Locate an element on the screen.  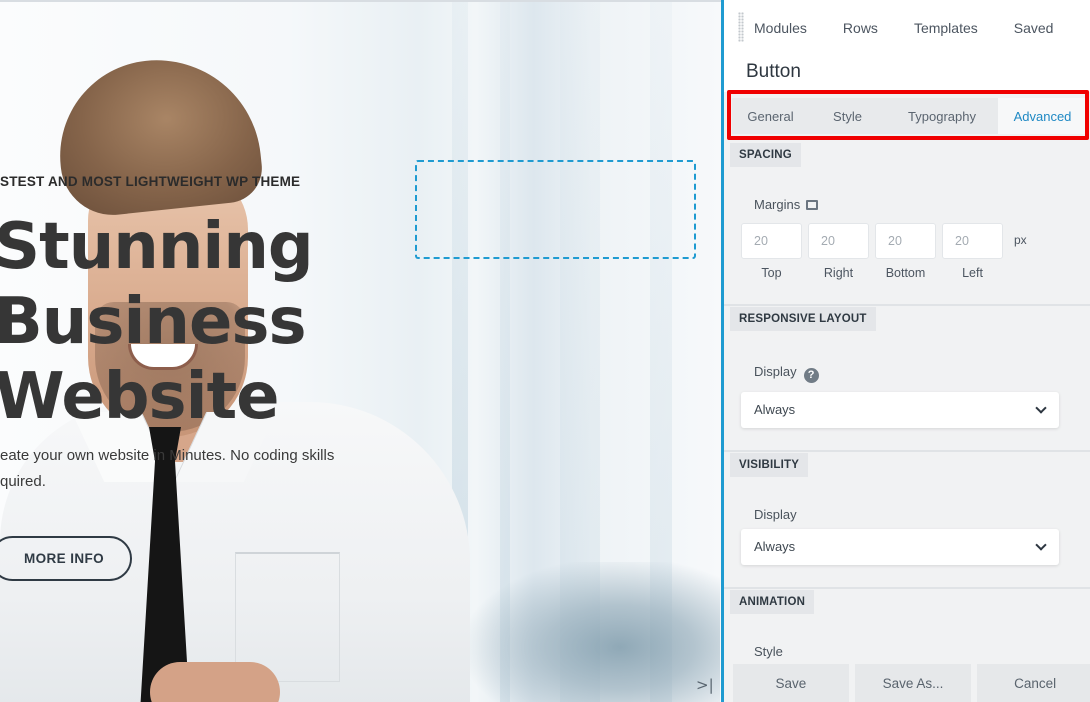
tab-saved: Saved is located at coordinates (1034, 28).